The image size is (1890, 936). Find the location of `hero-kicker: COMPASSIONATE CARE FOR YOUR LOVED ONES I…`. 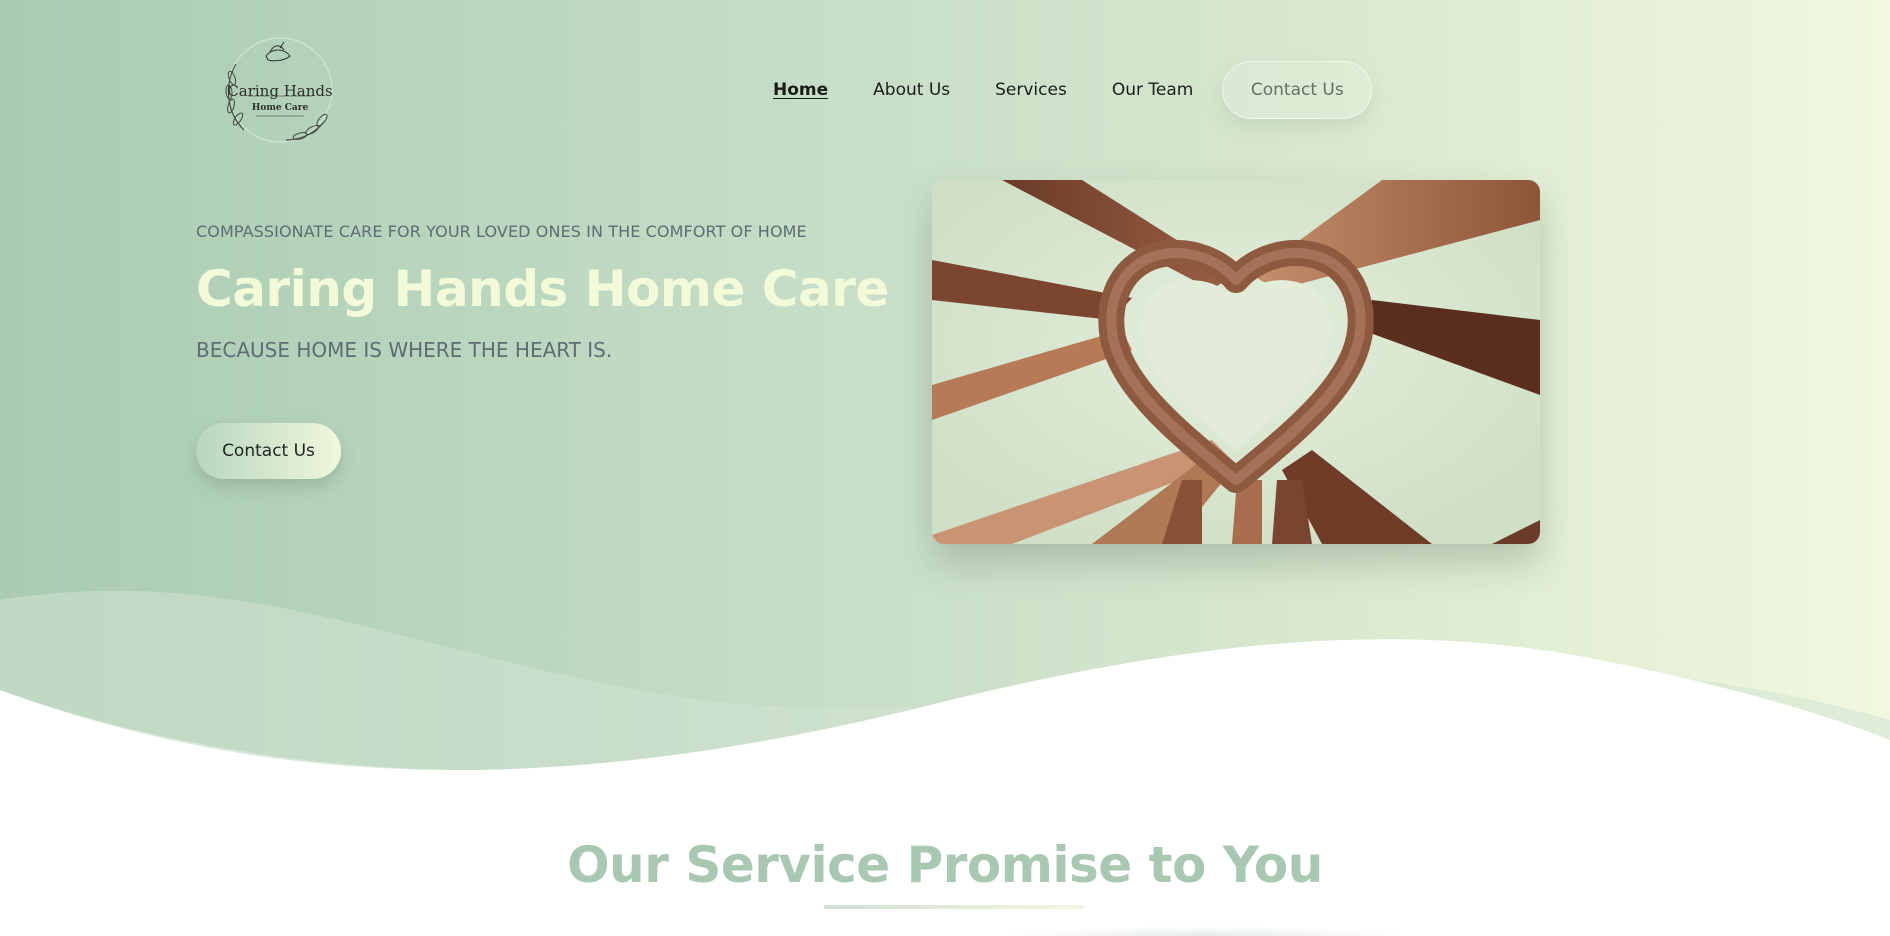

hero-kicker: COMPASSIONATE CARE FOR YOUR LOVED ONES I… is located at coordinates (501, 231).